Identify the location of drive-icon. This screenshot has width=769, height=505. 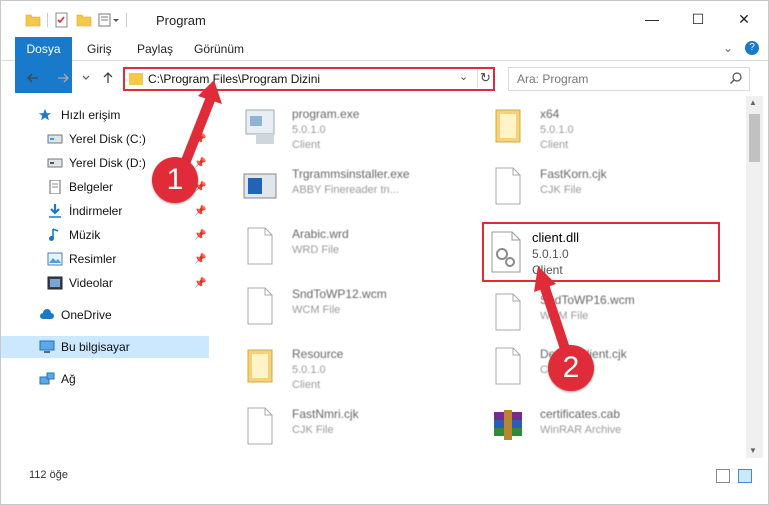
(55, 163).